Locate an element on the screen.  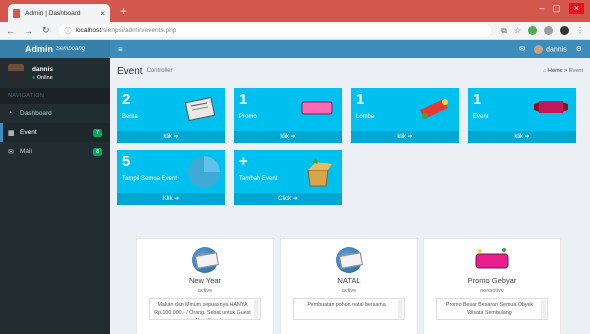
sidebar-item-label: Dashboard is located at coordinates (36, 113).